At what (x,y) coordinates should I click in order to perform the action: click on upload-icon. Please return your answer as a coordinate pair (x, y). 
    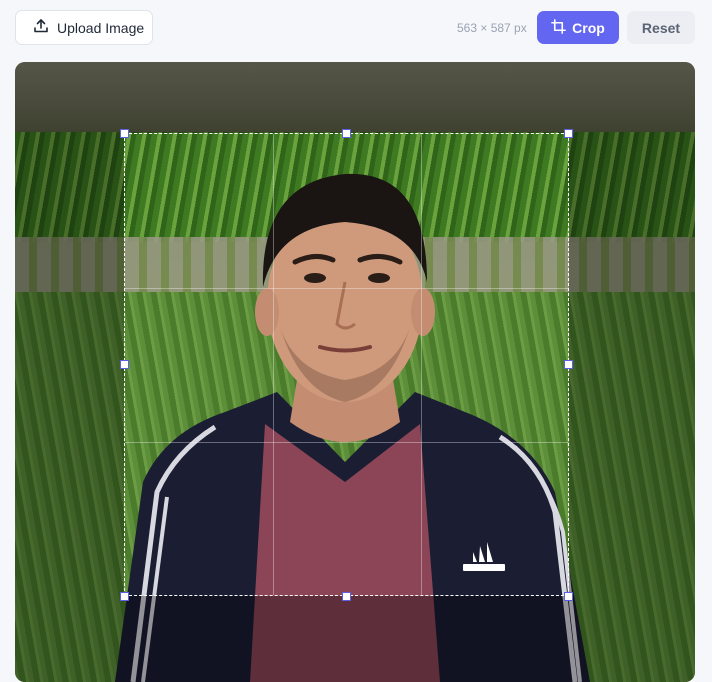
    Looking at the image, I should click on (41, 27).